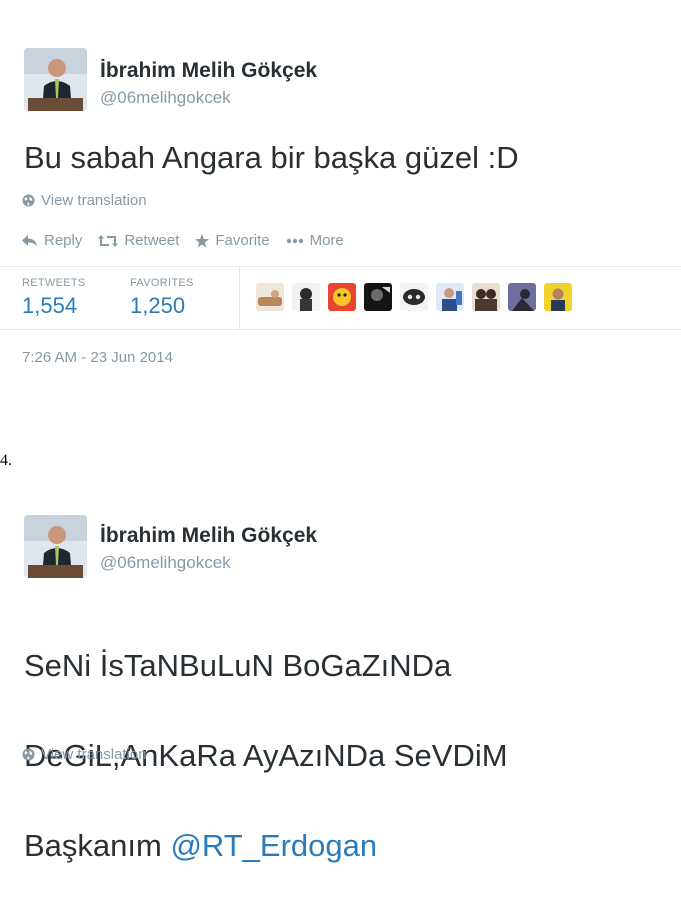  What do you see at coordinates (50, 305) in the screenshot?
I see `retweets-count: 1,554` at bounding box center [50, 305].